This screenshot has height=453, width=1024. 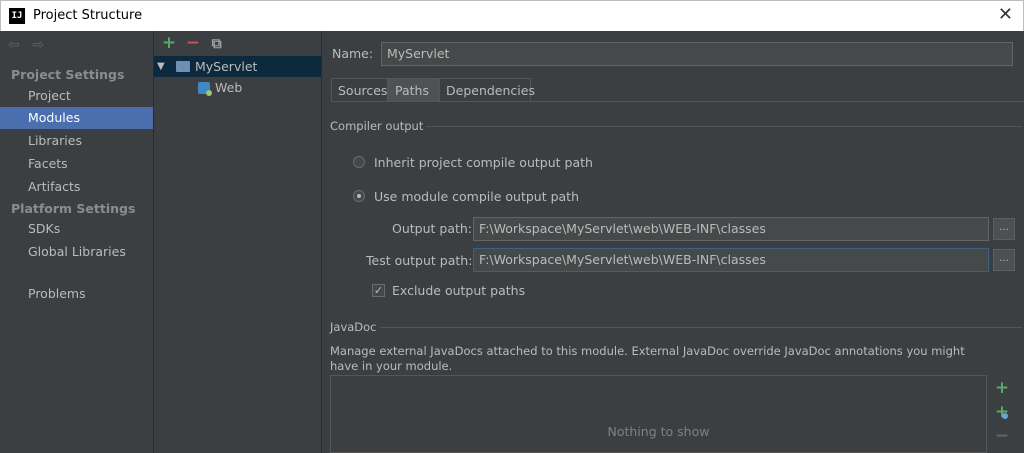 I want to click on exclude-output-label: Exclude output paths, so click(x=459, y=290).